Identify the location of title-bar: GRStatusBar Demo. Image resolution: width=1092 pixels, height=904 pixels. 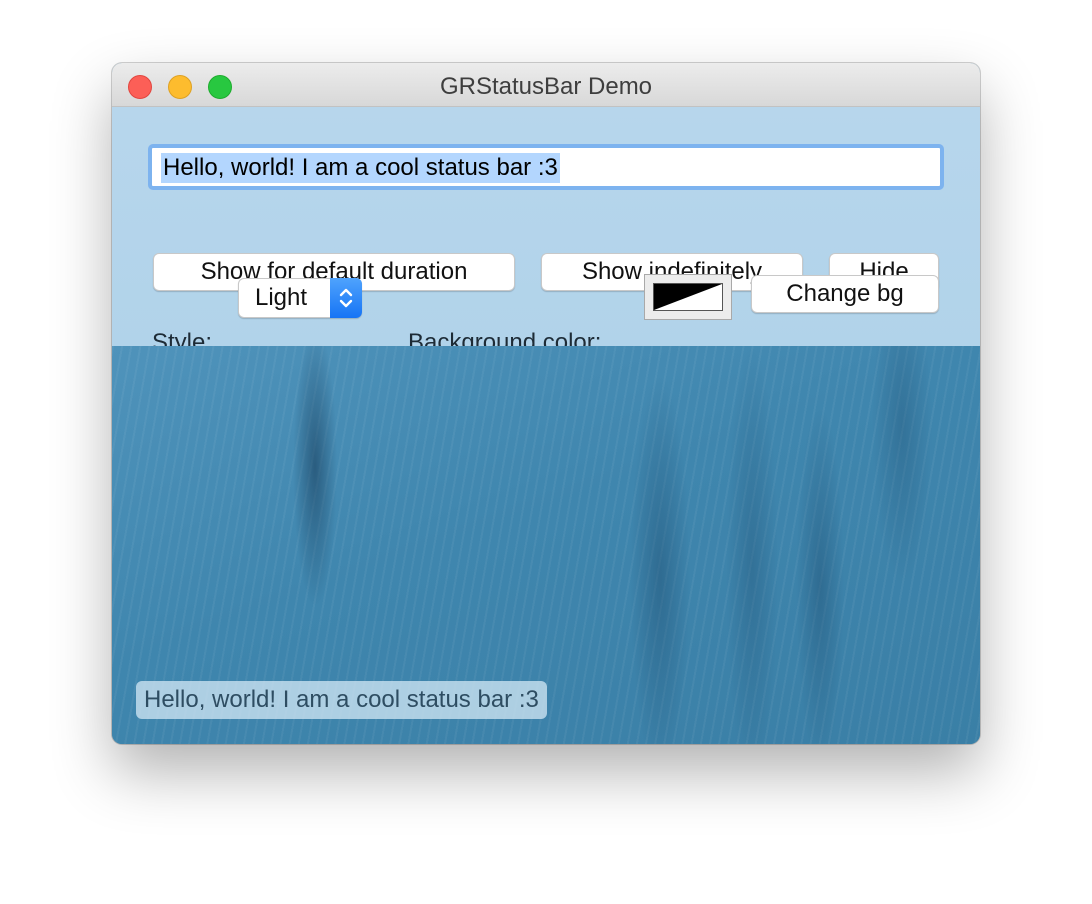
(546, 85).